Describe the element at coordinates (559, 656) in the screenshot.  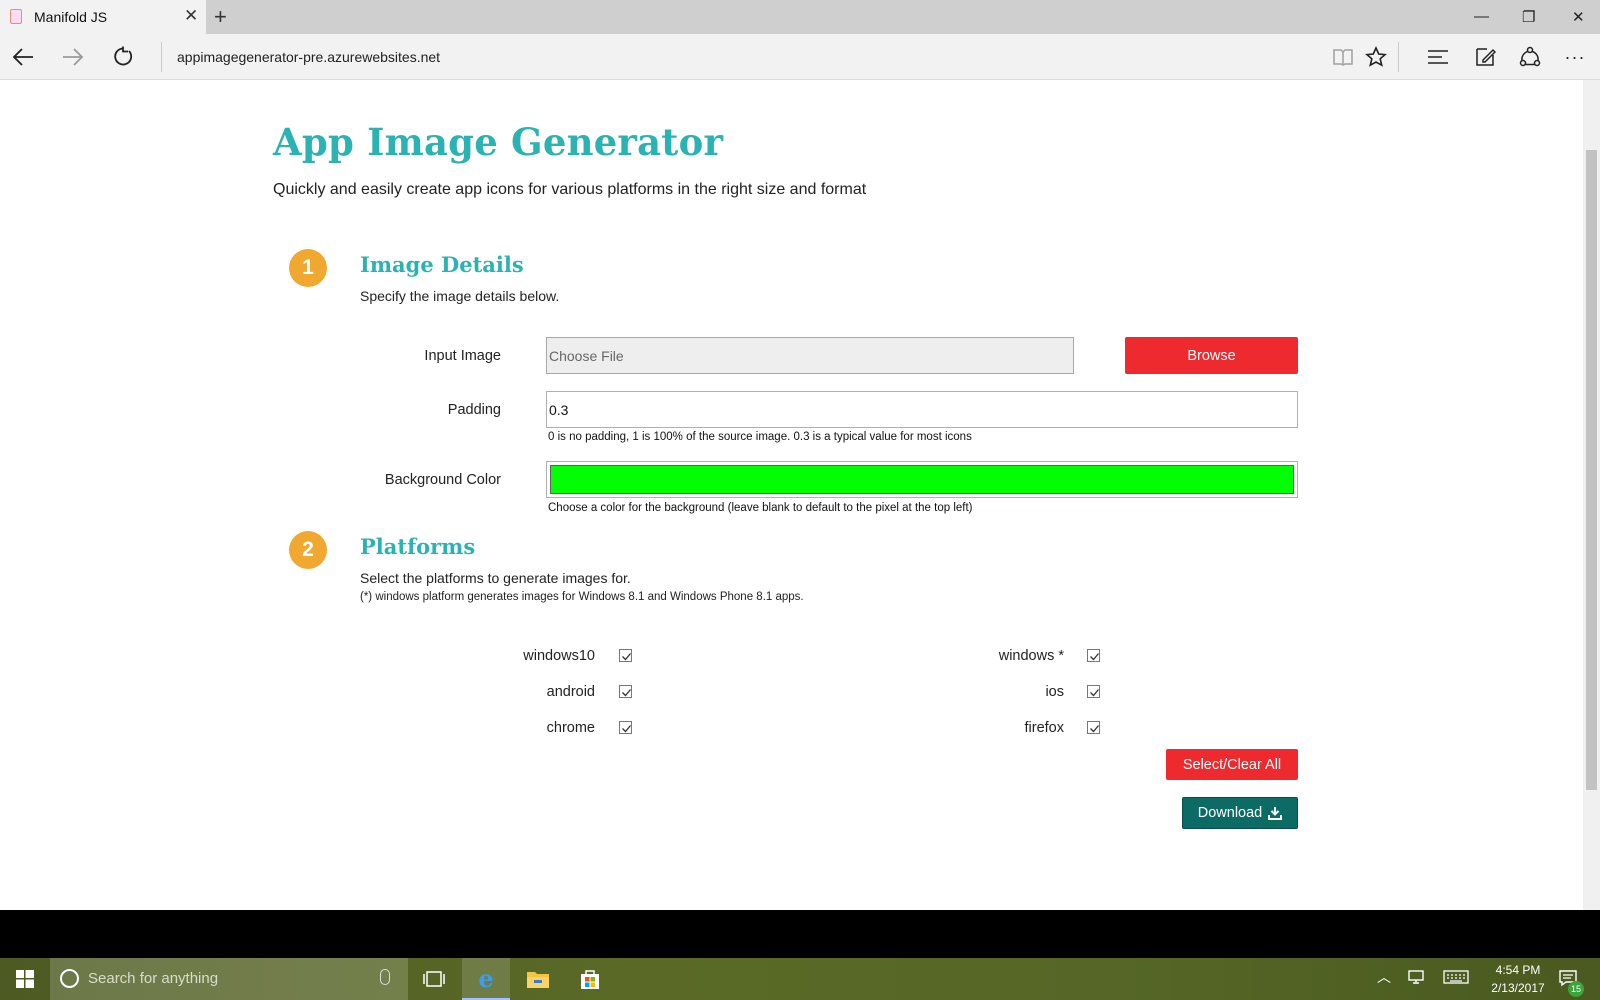
I see `platform-label-windows10: windows10` at that location.